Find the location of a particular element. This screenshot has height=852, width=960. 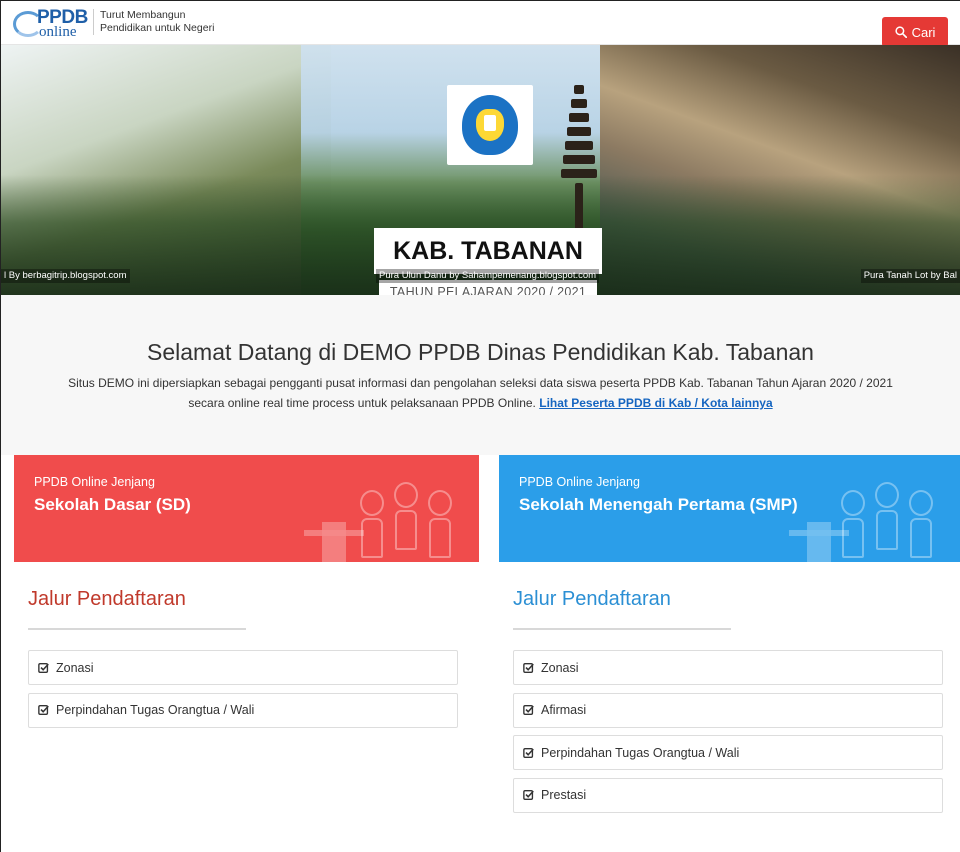

smp-route-prestasi: Prestasi is located at coordinates (728, 795).